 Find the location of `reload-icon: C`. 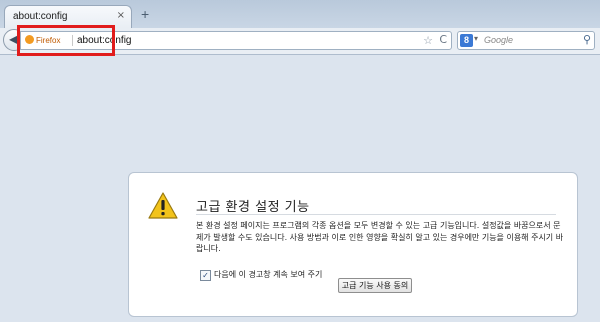

reload-icon: C is located at coordinates (443, 39).